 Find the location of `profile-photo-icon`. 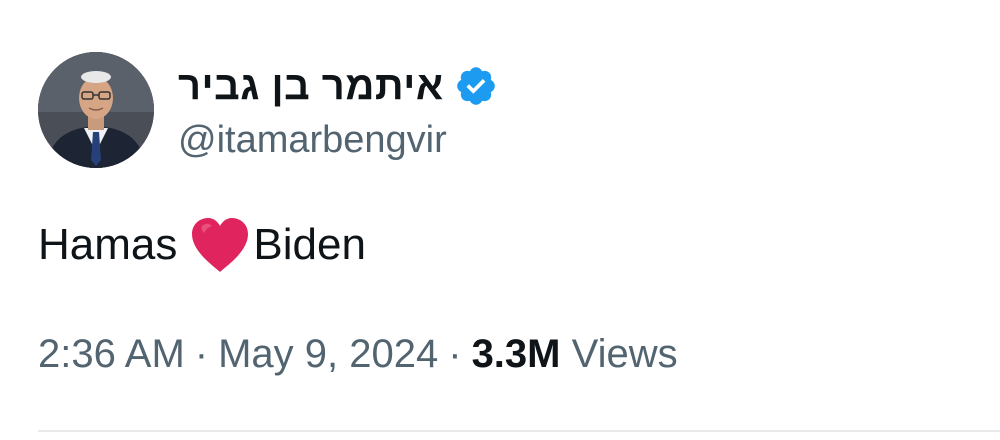

profile-photo-icon is located at coordinates (96, 110).